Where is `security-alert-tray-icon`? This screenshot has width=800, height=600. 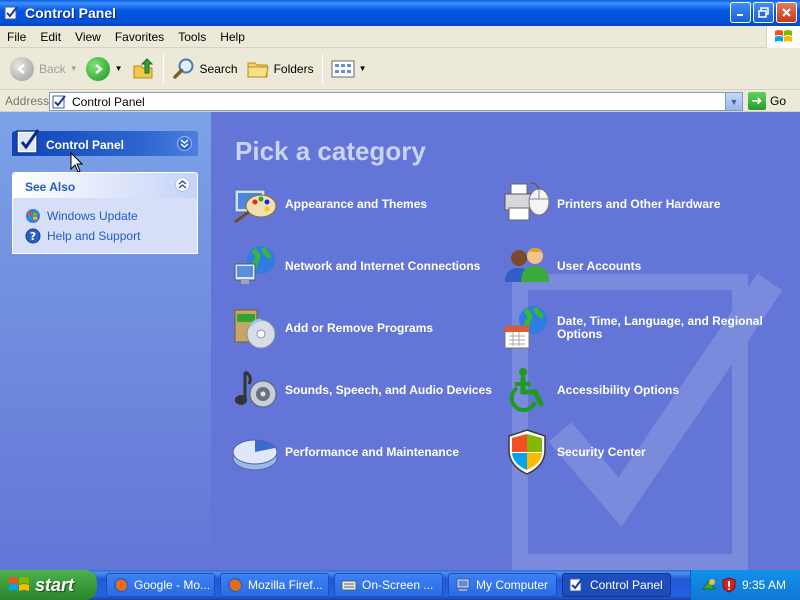
security-alert-tray-icon is located at coordinates (729, 585).